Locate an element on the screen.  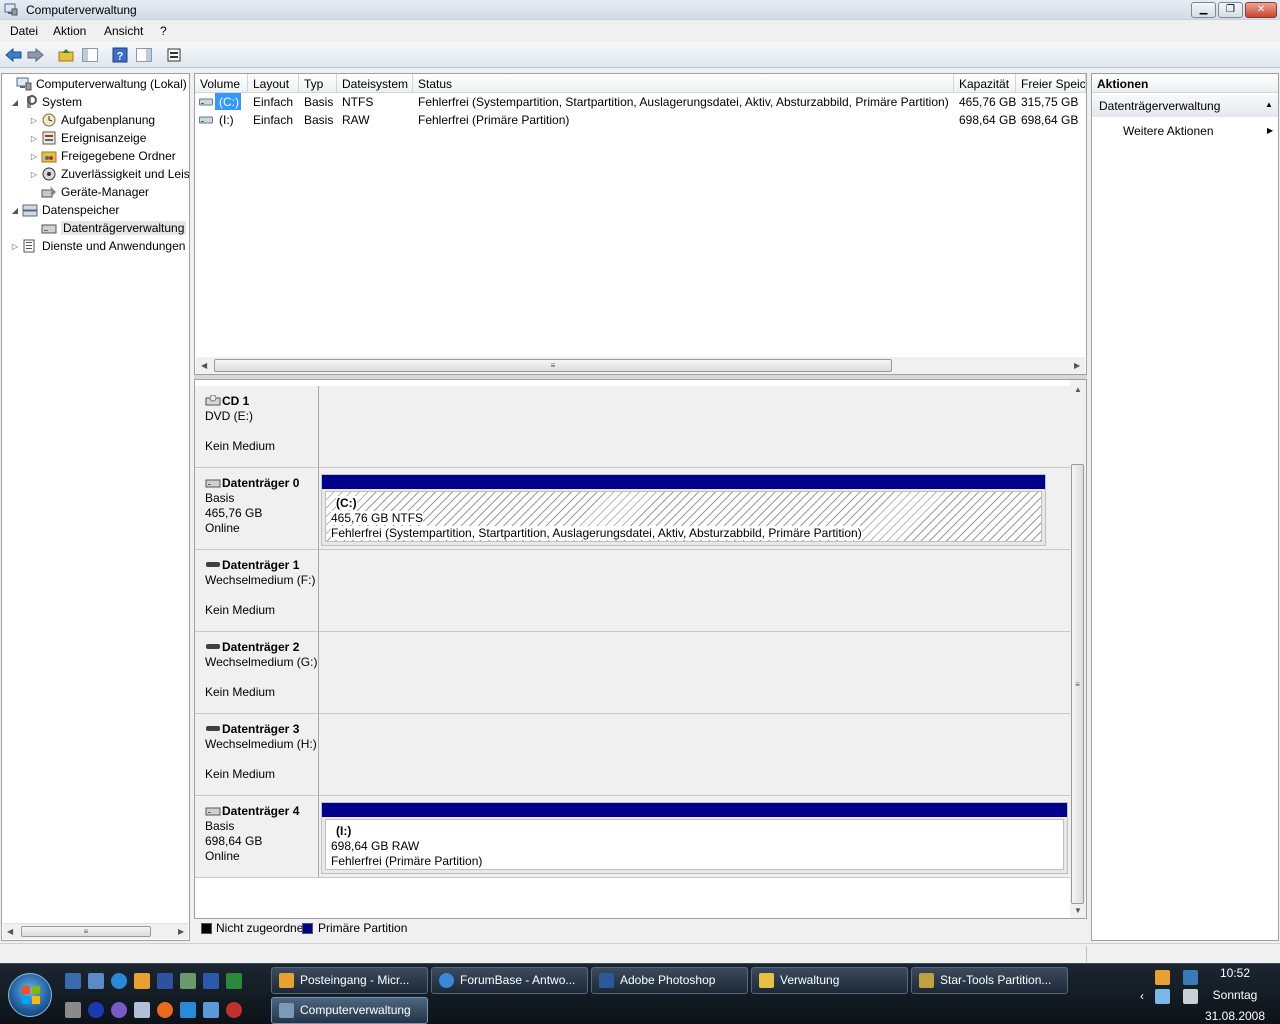
legend-label-unallocated: Nicht zugeordnet is located at coordinates (261, 928).